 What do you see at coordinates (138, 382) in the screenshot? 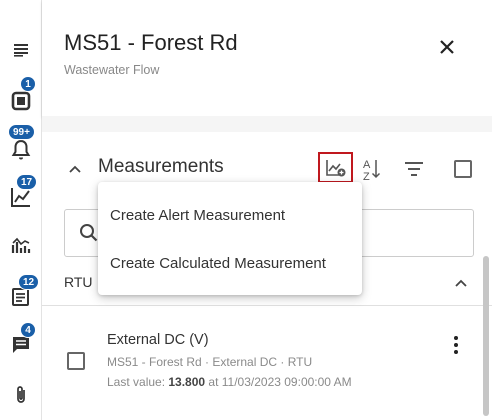
I see `last-value-prefix: Last value:` at bounding box center [138, 382].